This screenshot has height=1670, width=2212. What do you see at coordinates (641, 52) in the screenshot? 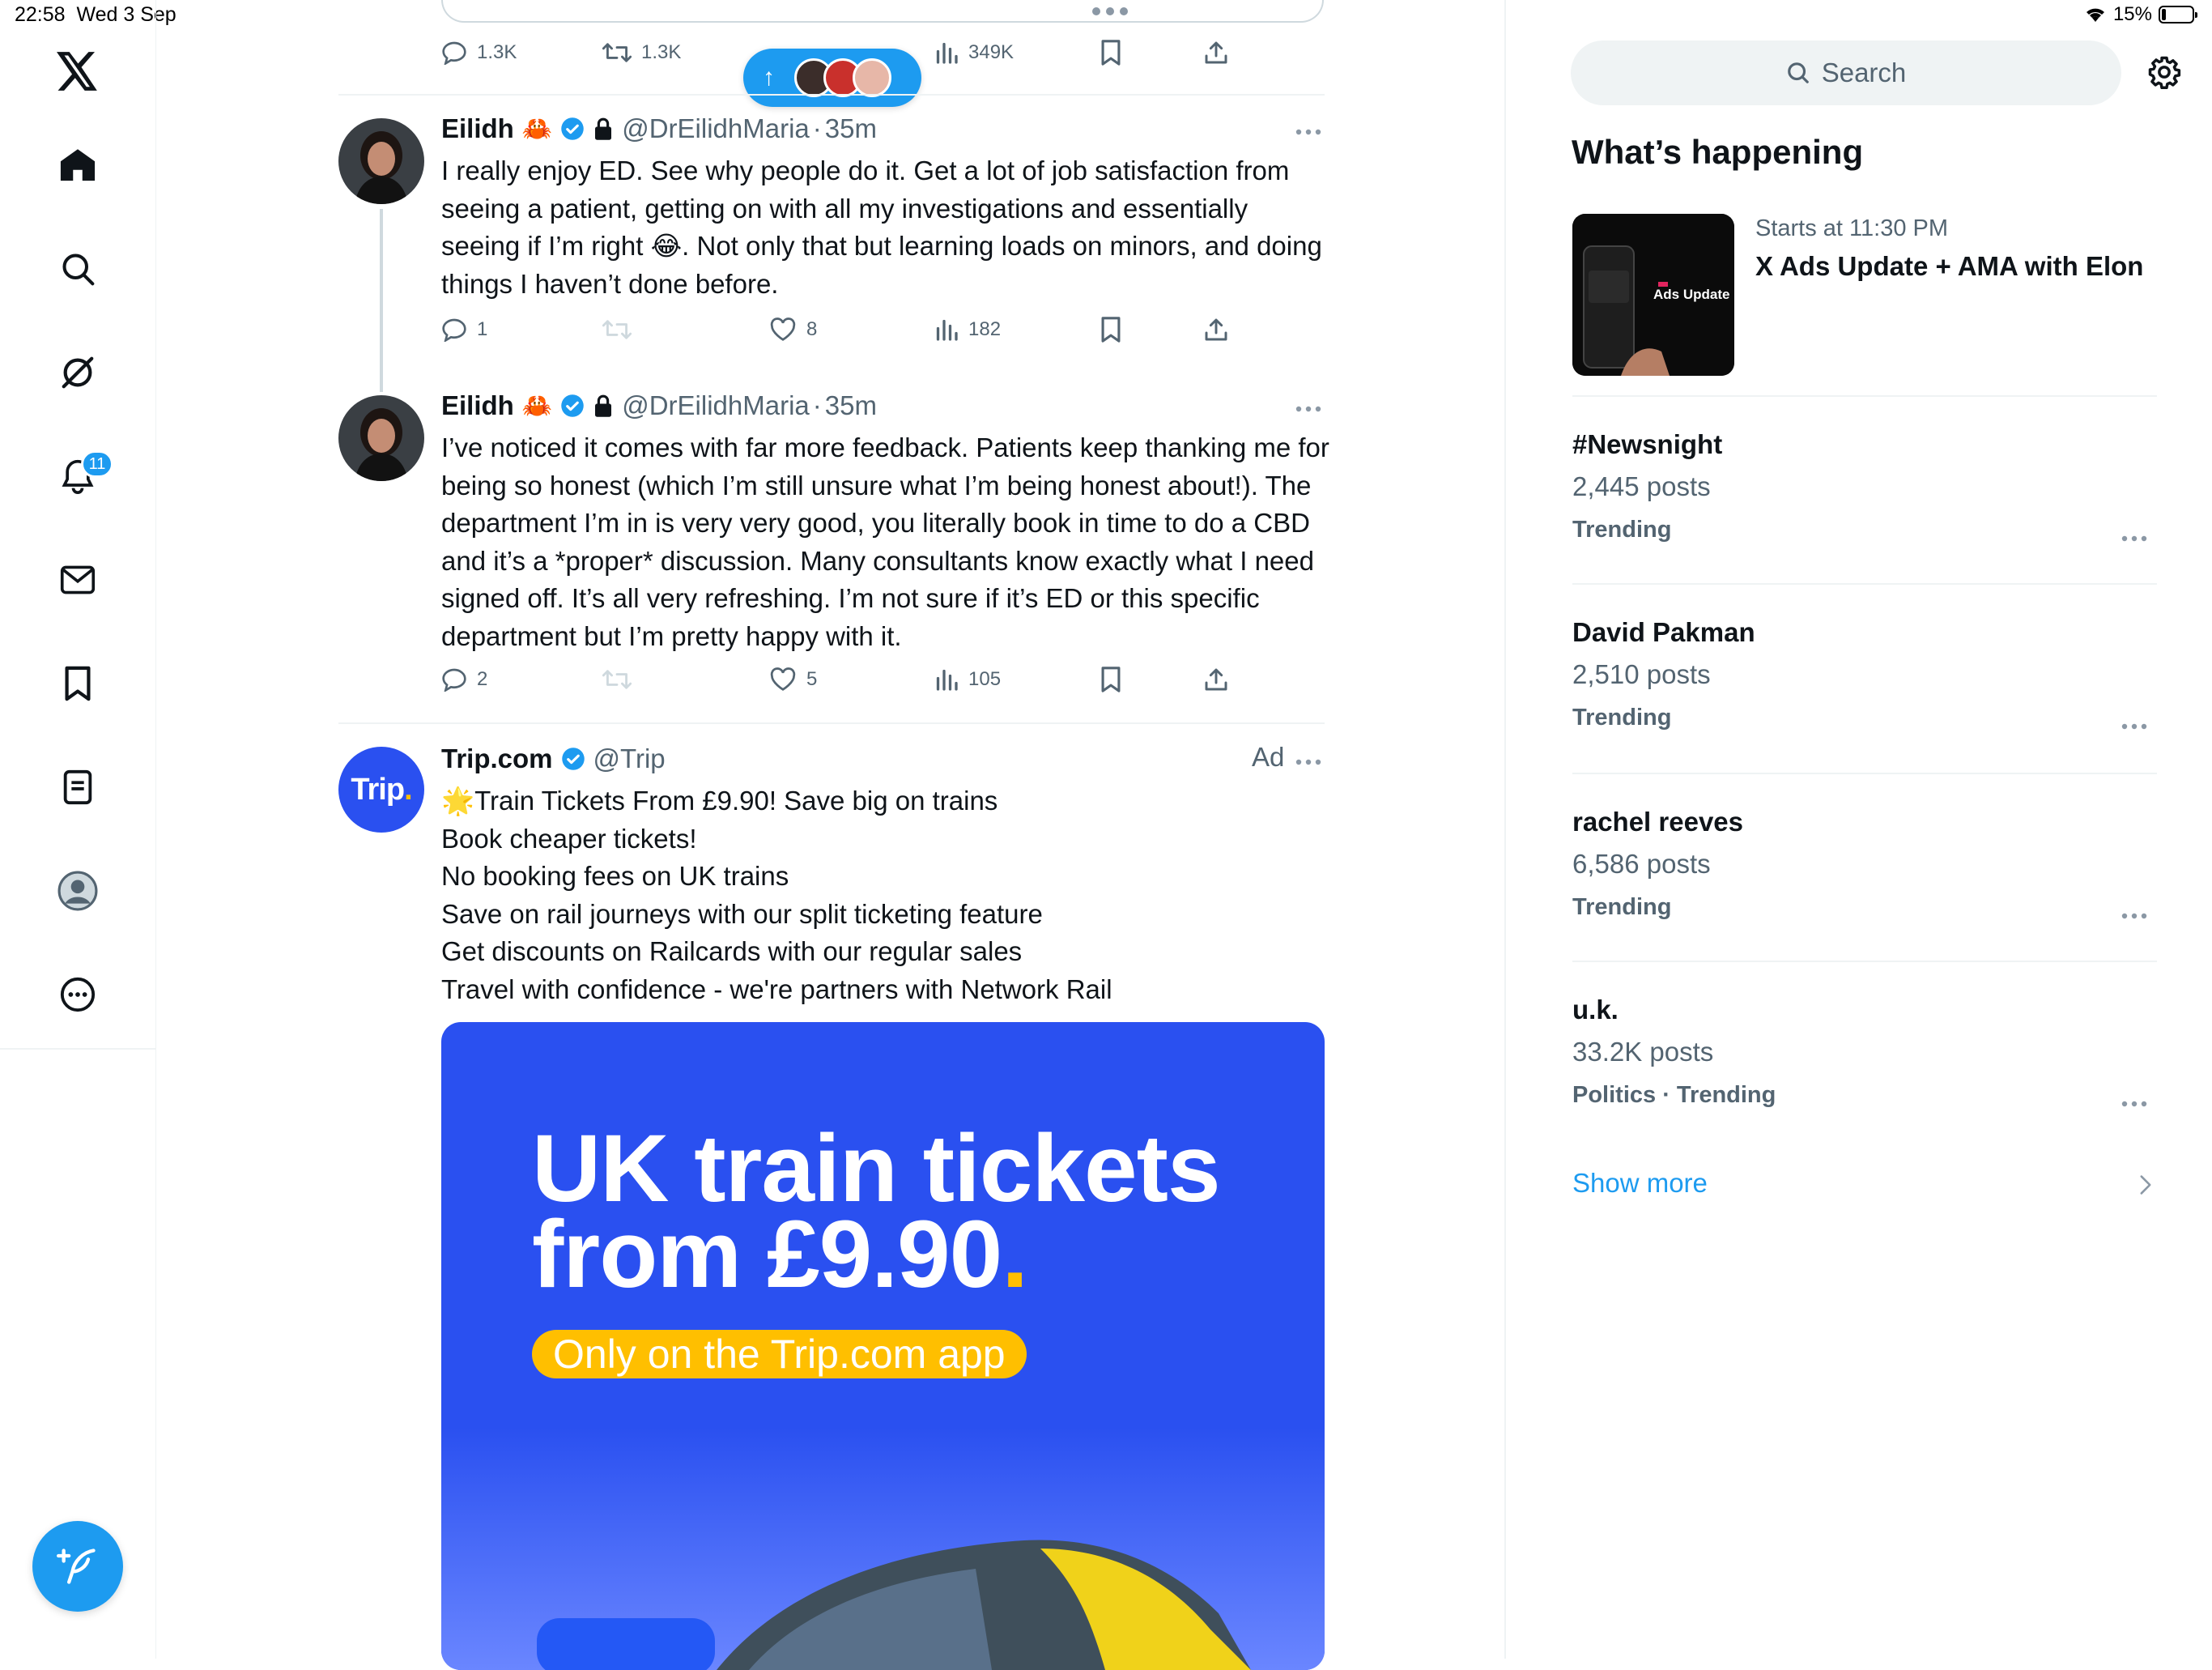
I see `repost-button: 1.3K` at bounding box center [641, 52].